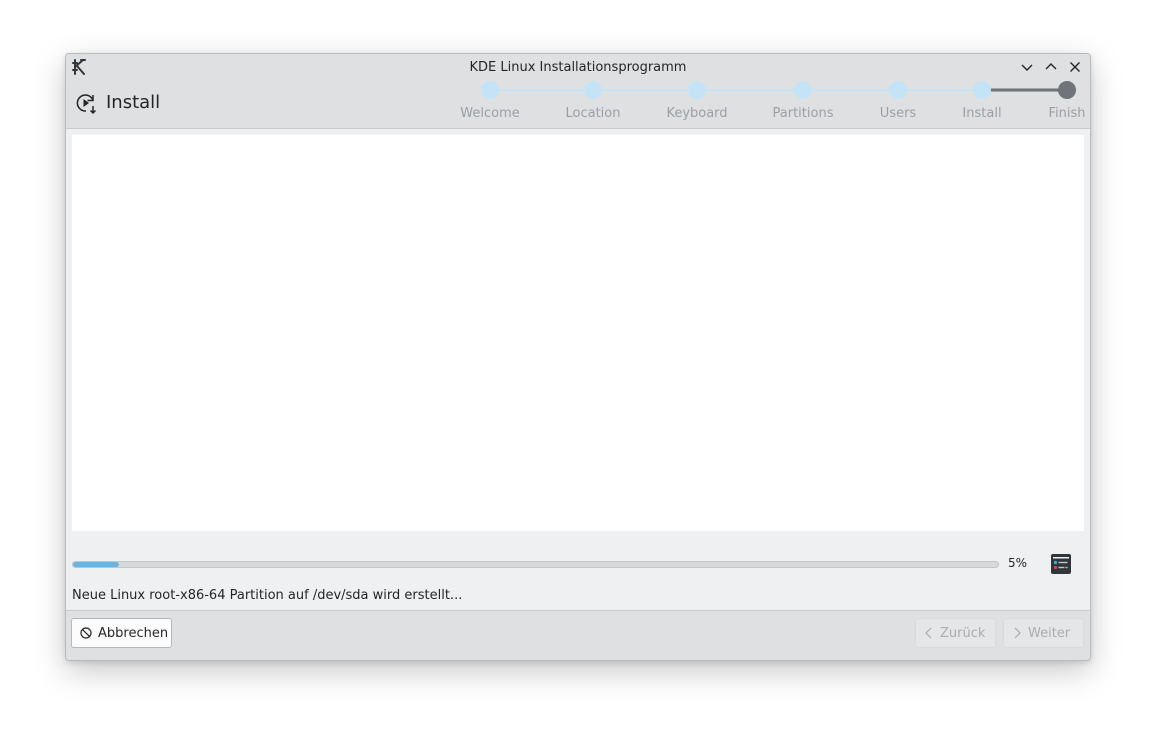 The width and height of the screenshot is (1154, 736). What do you see at coordinates (593, 113) in the screenshot?
I see `step-label-location: Location` at bounding box center [593, 113].